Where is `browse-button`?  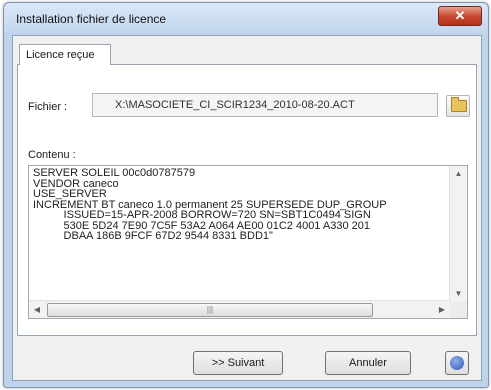
browse-button is located at coordinates (458, 106).